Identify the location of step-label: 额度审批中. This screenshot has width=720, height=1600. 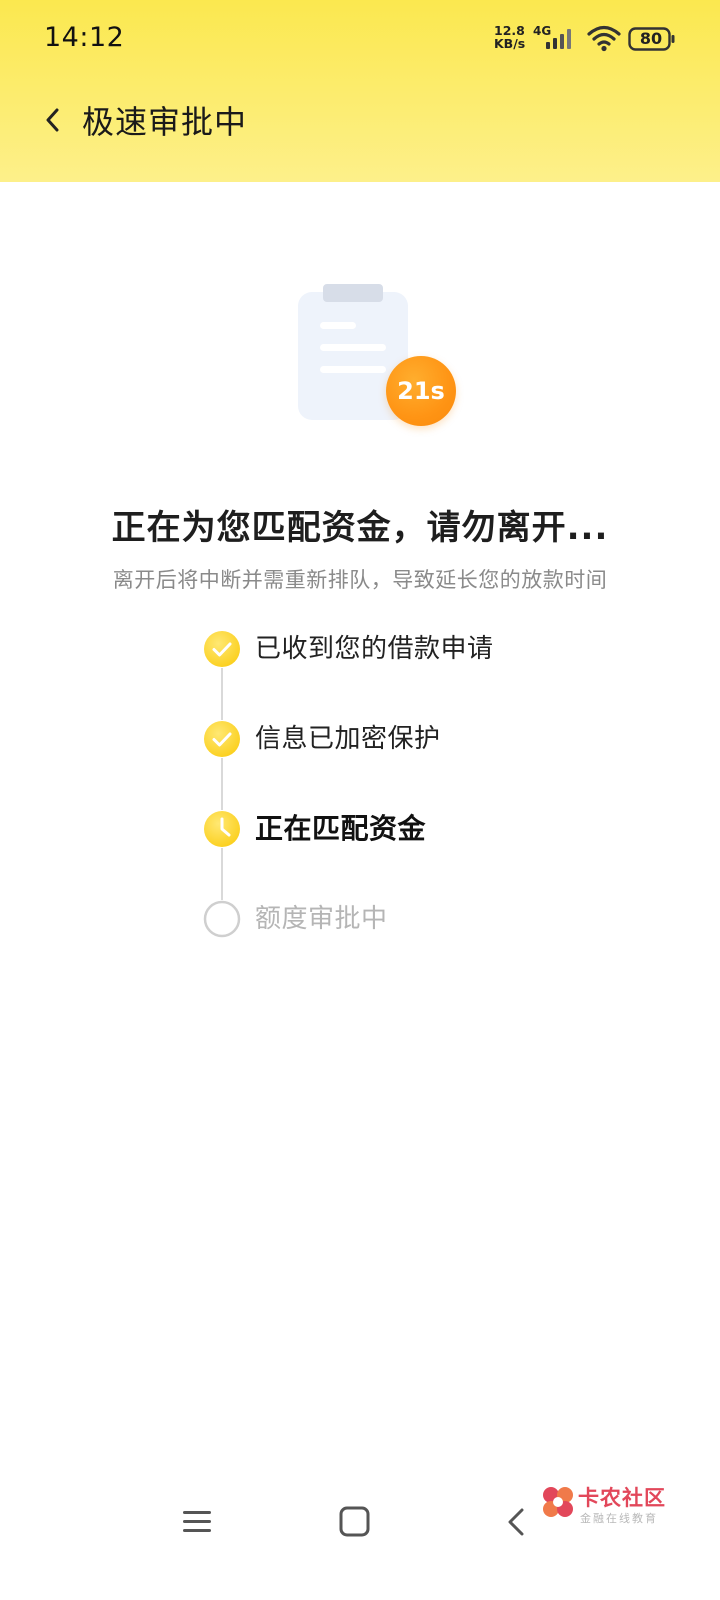
(321, 919).